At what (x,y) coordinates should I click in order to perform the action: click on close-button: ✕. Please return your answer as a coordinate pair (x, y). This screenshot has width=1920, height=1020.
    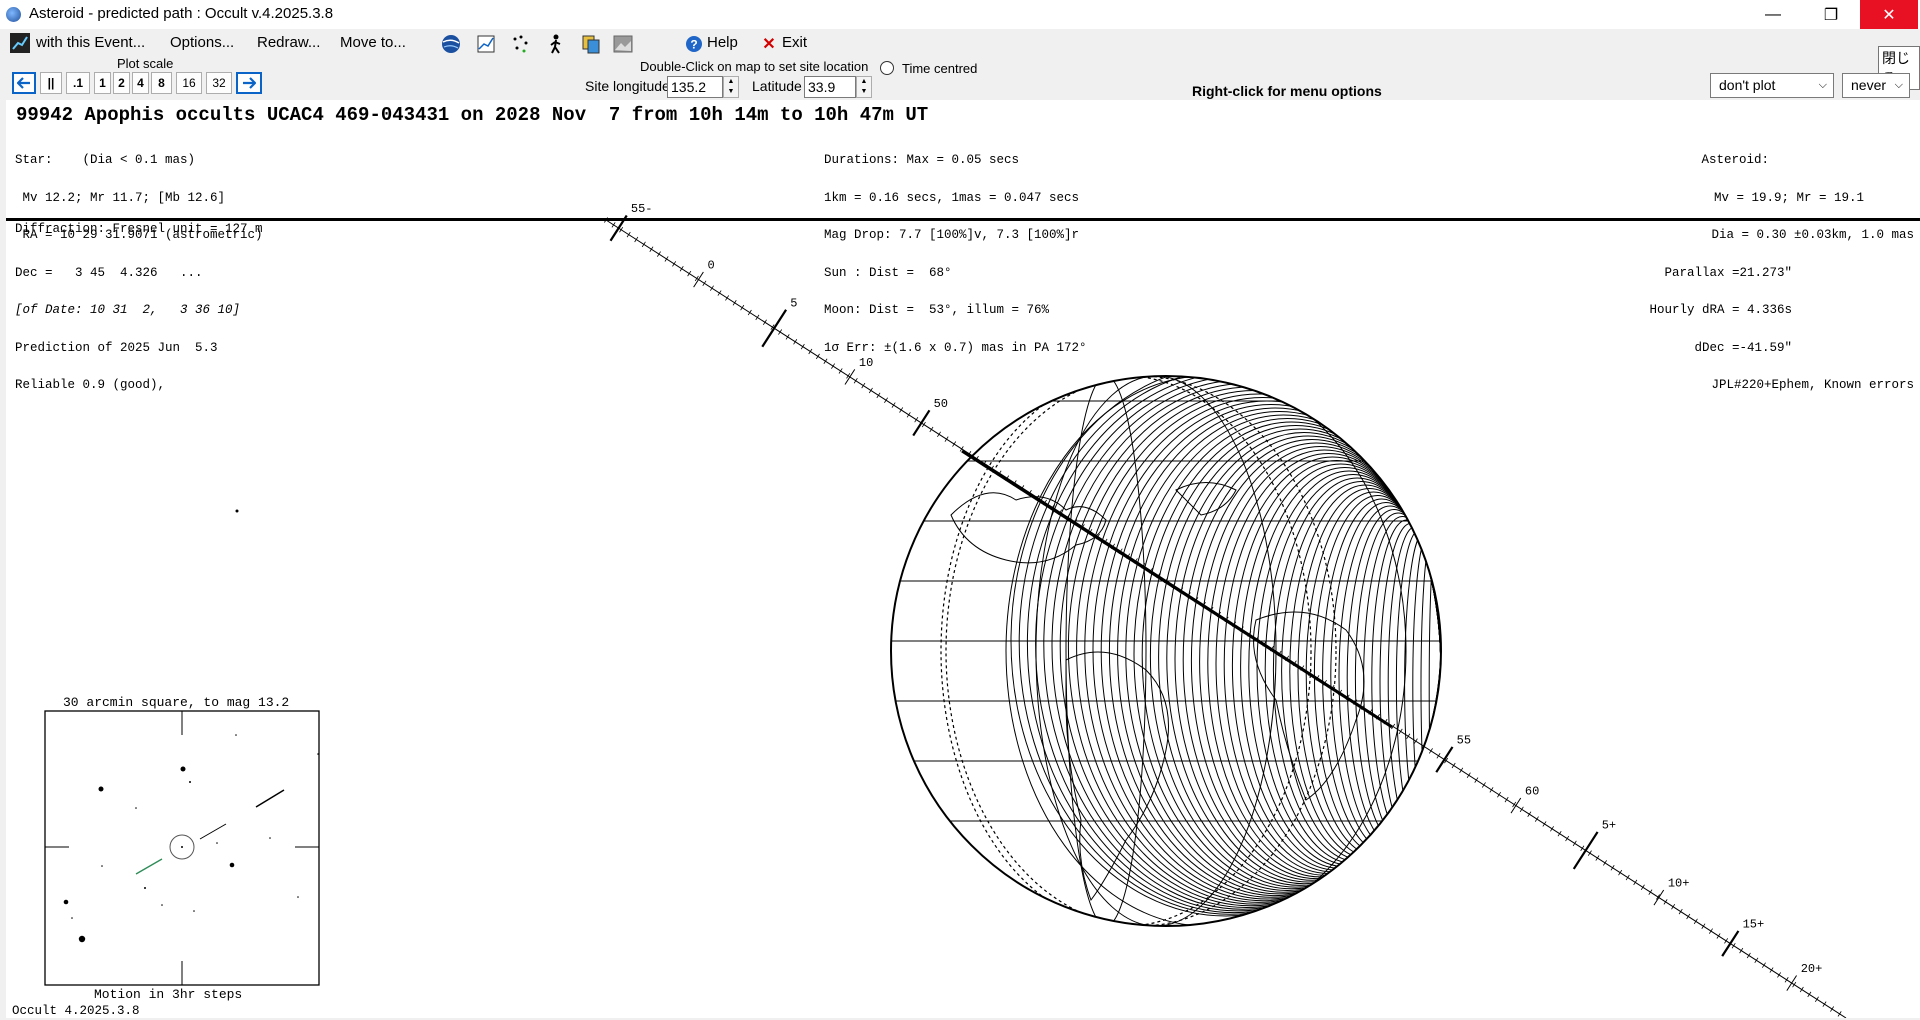
    Looking at the image, I should click on (1889, 14).